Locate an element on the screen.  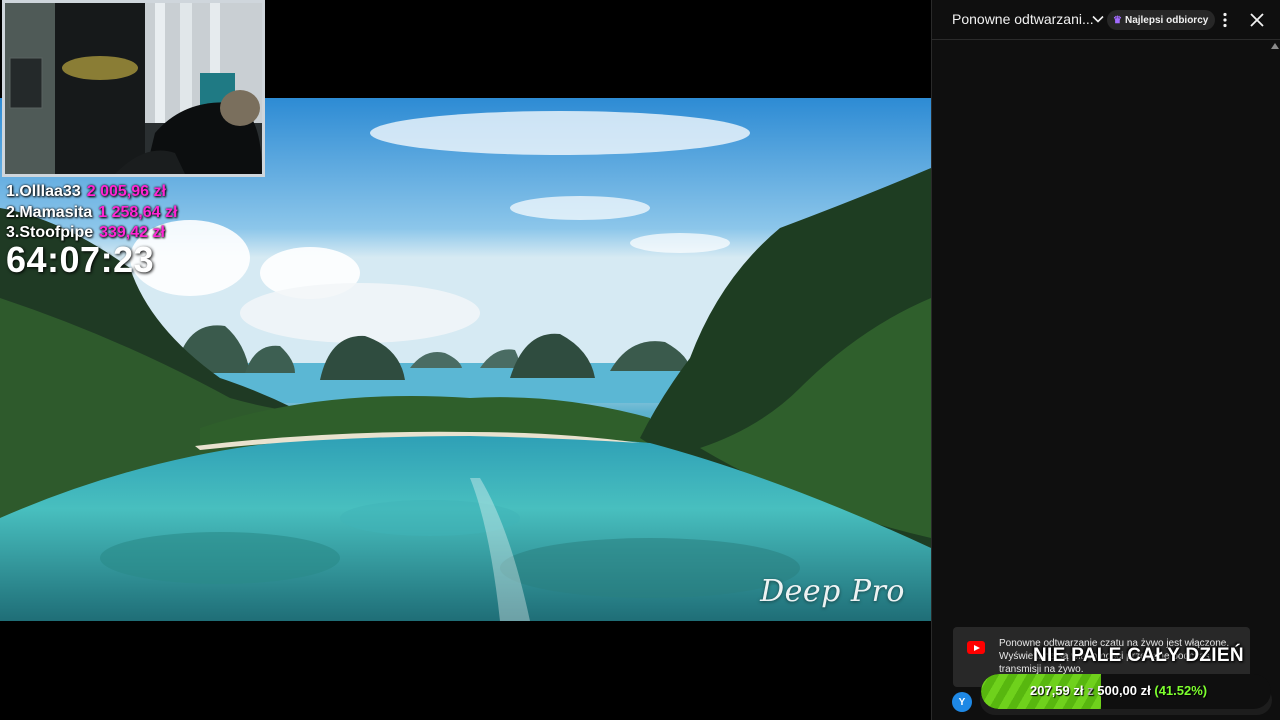
goal-percent: (41.52%) is located at coordinates (1181, 690).